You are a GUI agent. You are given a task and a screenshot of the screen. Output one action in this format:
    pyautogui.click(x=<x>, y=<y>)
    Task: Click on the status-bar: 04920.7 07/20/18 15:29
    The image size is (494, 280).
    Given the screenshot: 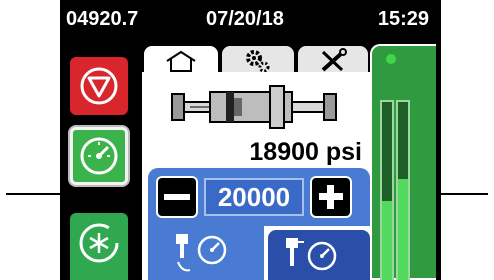 What is the action you would take?
    pyautogui.click(x=250, y=19)
    